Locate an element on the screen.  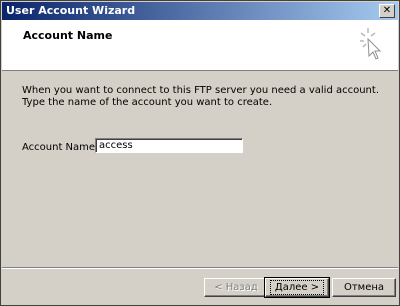
cancel-button: Отмена is located at coordinates (364, 287).